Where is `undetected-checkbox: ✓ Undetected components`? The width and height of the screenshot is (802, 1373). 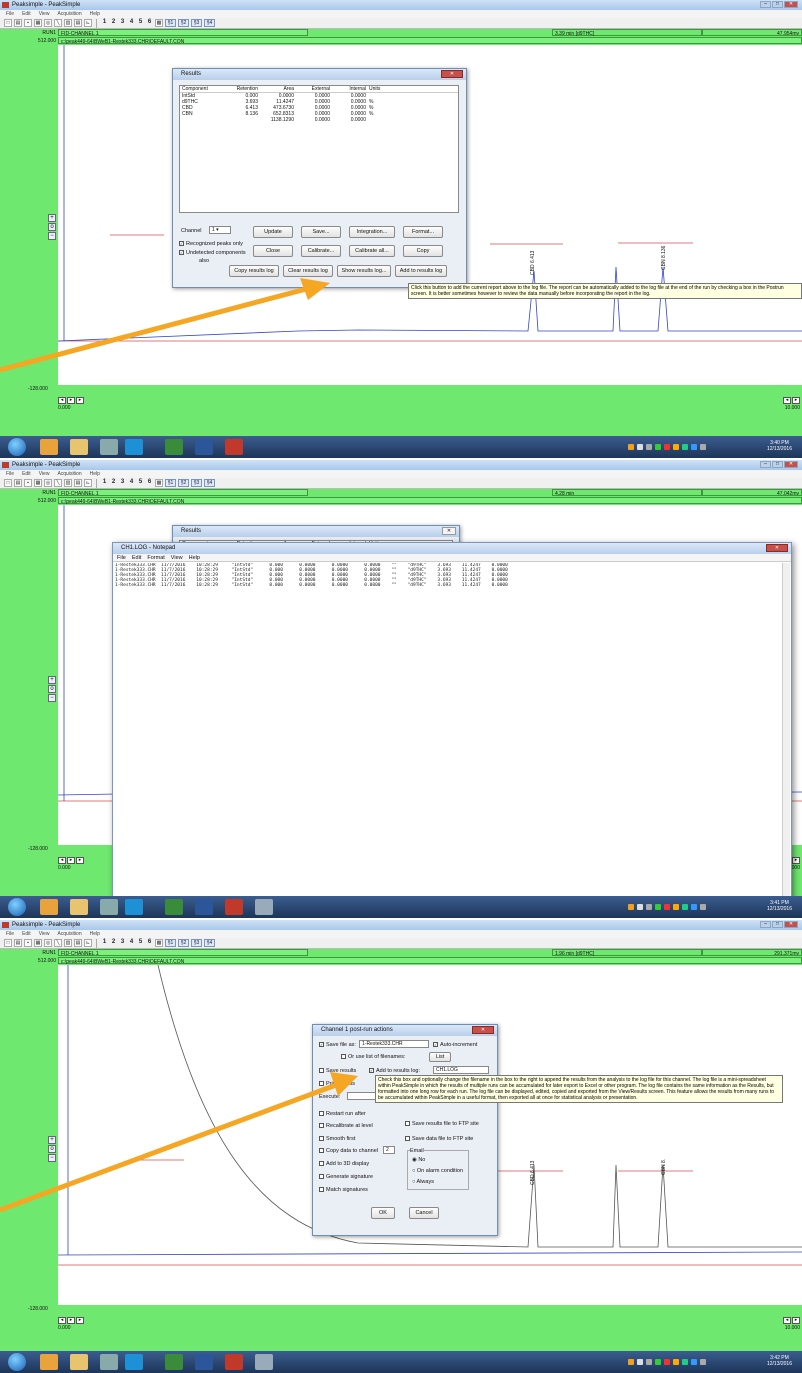
undetected-checkbox: ✓ Undetected components is located at coordinates (212, 253).